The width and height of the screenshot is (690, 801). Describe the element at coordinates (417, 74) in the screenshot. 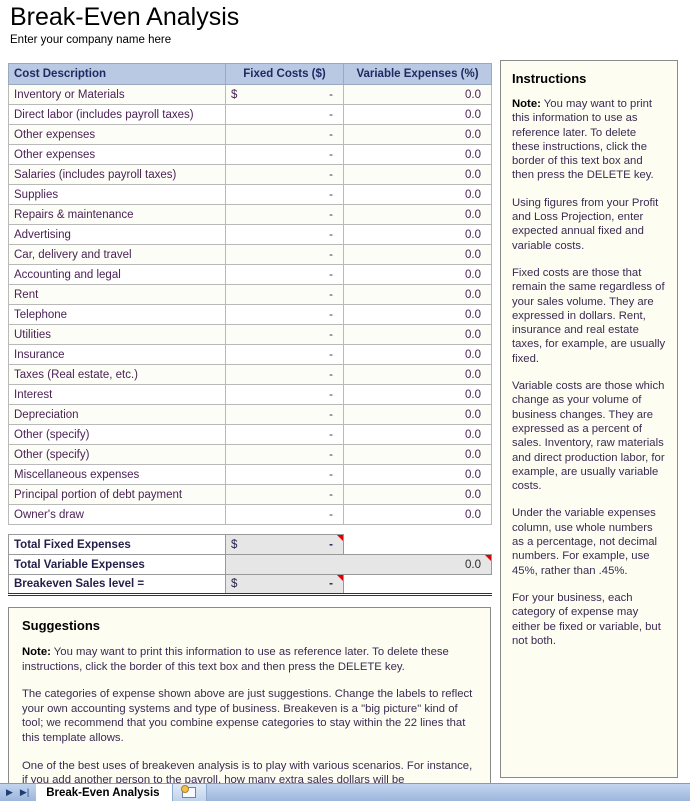

I see `column-header-variable-expenses: Variable Expenses (%)` at that location.